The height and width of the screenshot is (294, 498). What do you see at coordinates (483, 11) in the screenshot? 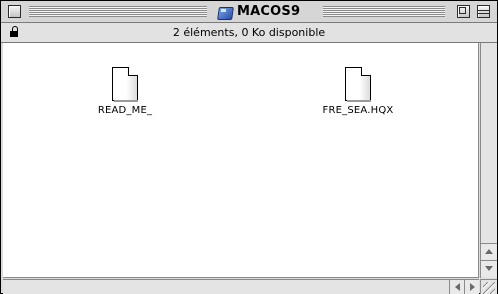
I see `collapse-box-button` at bounding box center [483, 11].